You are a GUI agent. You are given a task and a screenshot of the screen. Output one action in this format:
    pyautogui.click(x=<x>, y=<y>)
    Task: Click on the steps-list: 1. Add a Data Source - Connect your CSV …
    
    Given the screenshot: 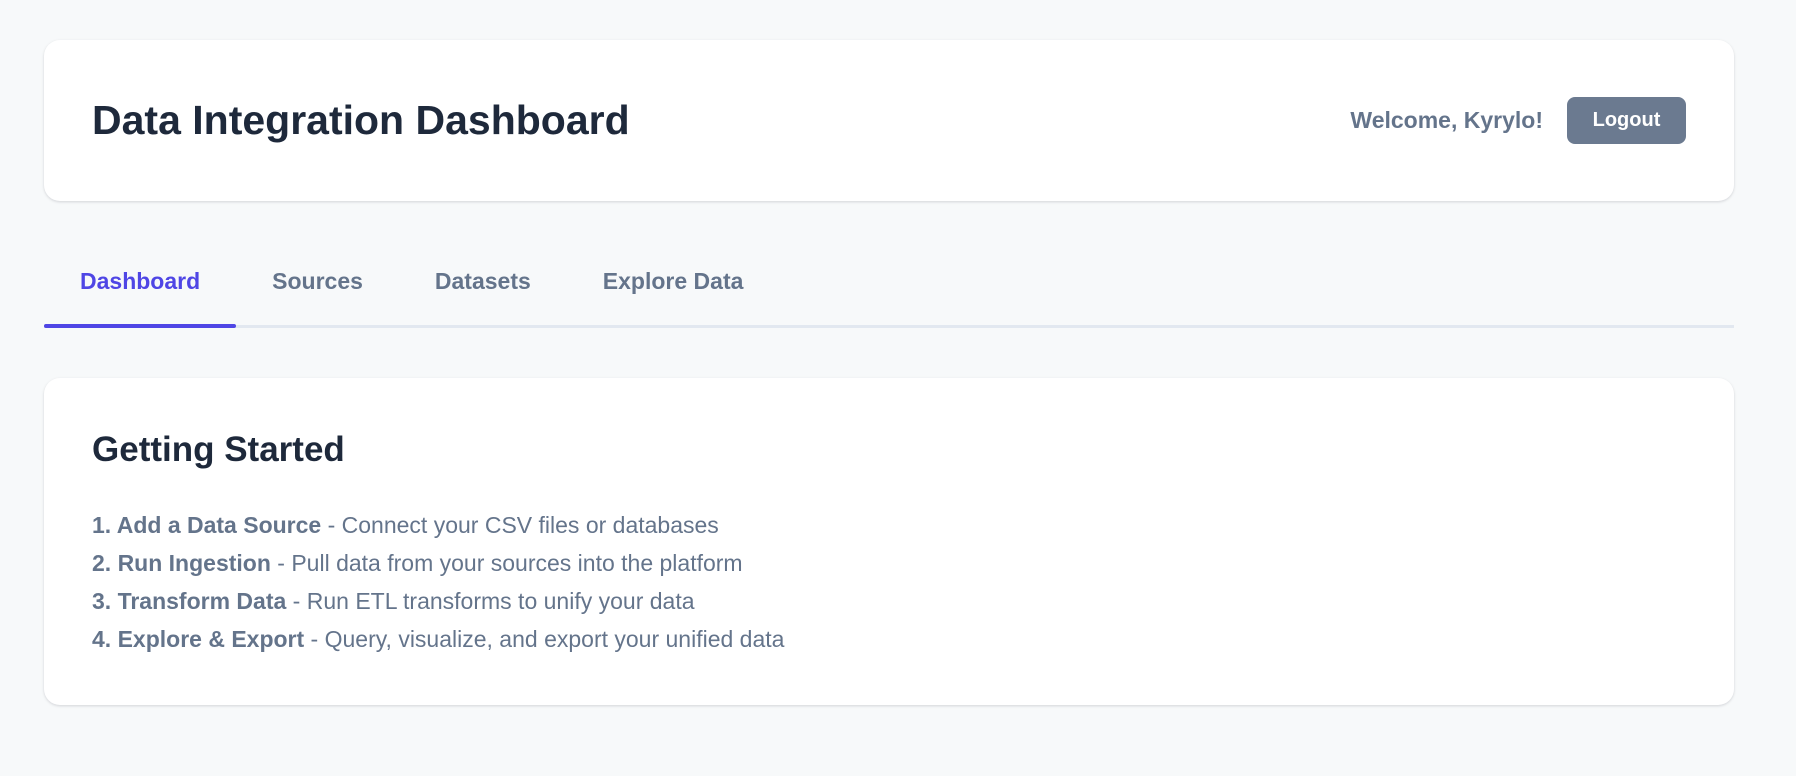 What is the action you would take?
    pyautogui.click(x=438, y=582)
    